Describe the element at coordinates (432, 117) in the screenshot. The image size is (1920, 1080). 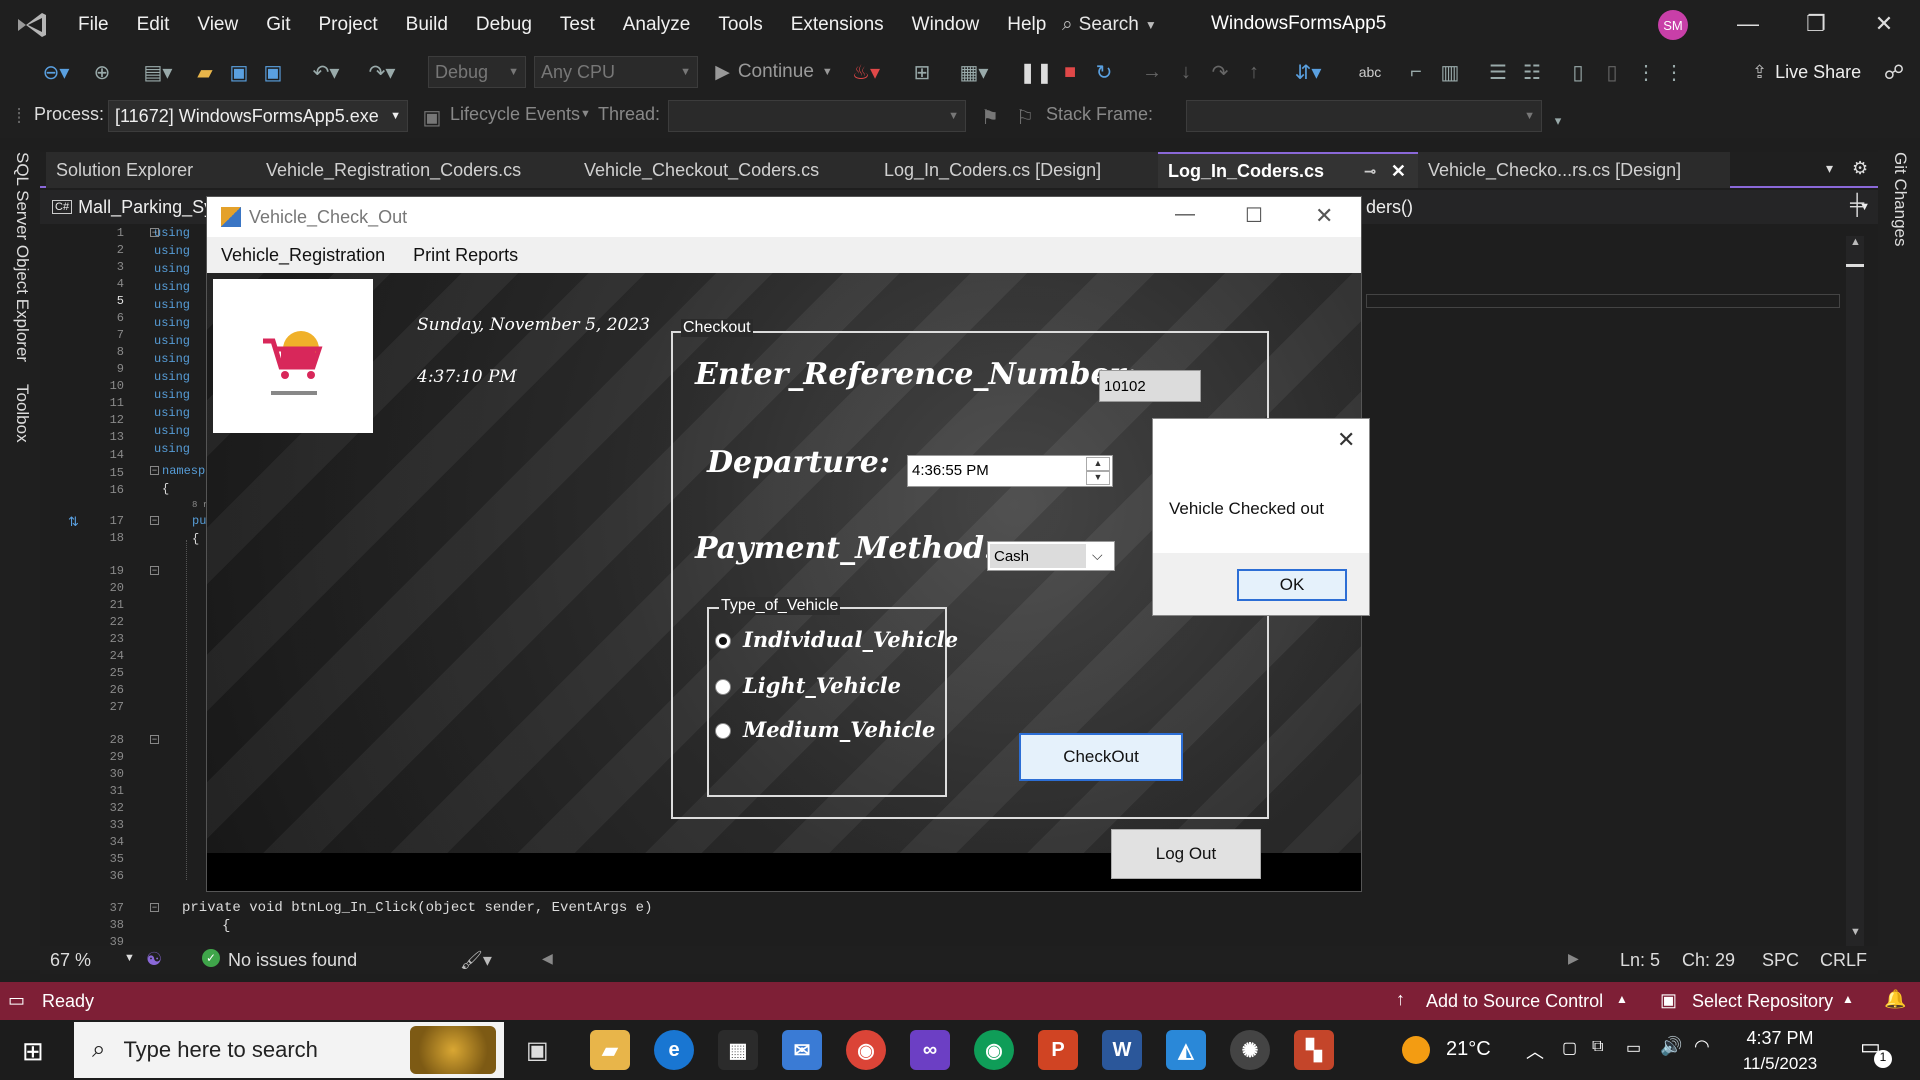
I see `lifecycle-icon: ▣` at that location.